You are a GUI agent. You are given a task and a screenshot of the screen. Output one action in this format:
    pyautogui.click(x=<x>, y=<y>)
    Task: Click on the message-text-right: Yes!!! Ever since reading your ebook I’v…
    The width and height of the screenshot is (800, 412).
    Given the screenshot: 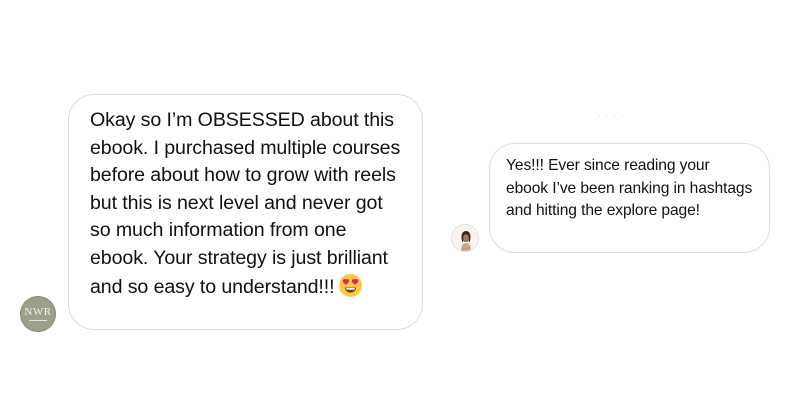 What is the action you would take?
    pyautogui.click(x=629, y=188)
    